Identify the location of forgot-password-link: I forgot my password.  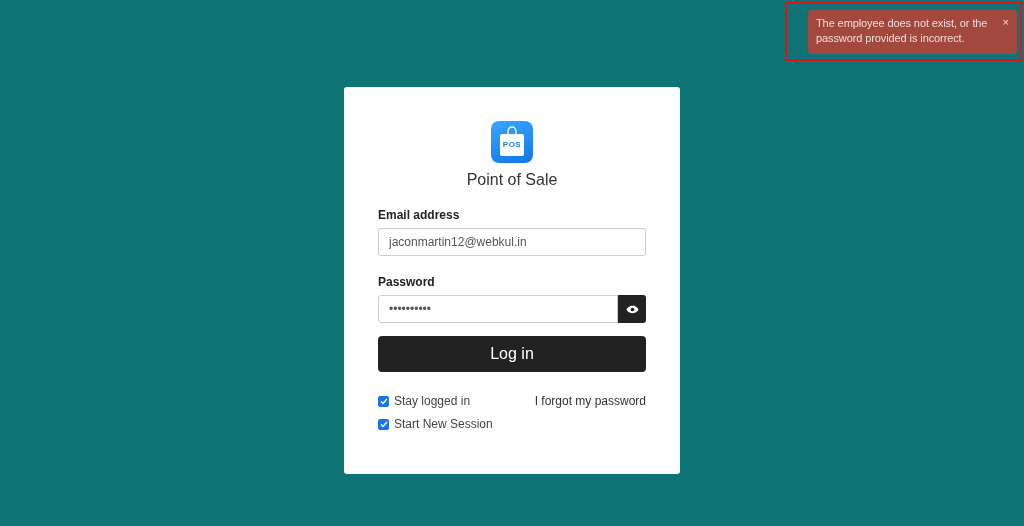
(590, 401).